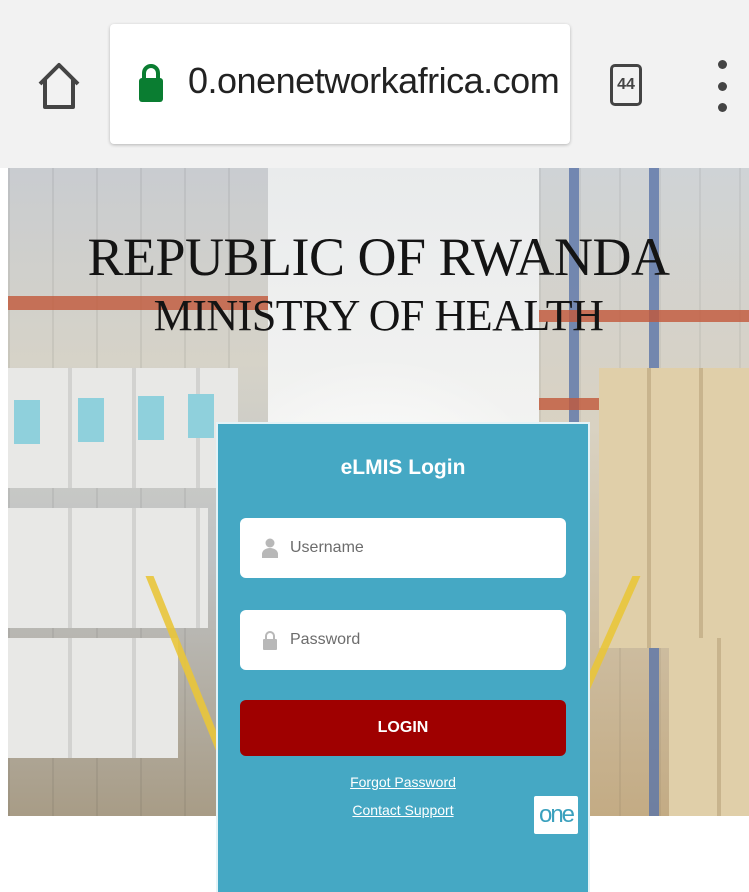 This screenshot has width=749, height=892. I want to click on page-subtitle: MINISTRY OF HEALTH, so click(378, 315).